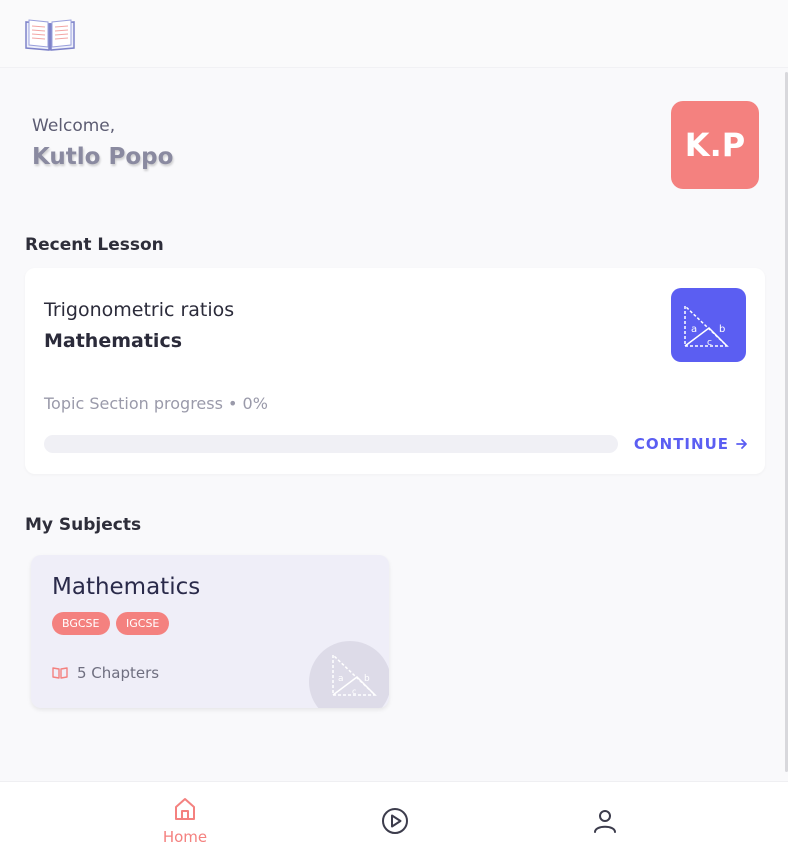 The image size is (788, 859). What do you see at coordinates (681, 444) in the screenshot?
I see `continue-label: CONTINUE` at bounding box center [681, 444].